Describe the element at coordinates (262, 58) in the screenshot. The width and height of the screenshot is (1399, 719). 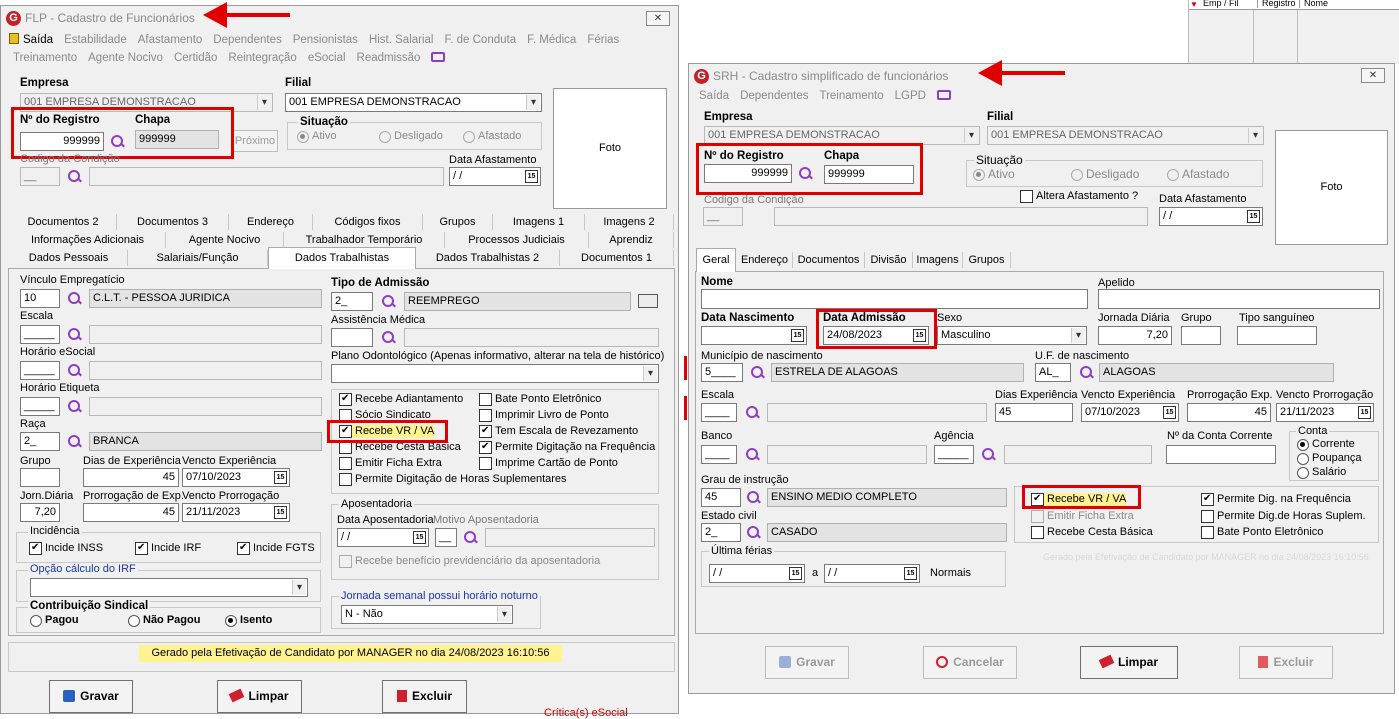
I see `menu-reintegracao: Reintegração` at that location.